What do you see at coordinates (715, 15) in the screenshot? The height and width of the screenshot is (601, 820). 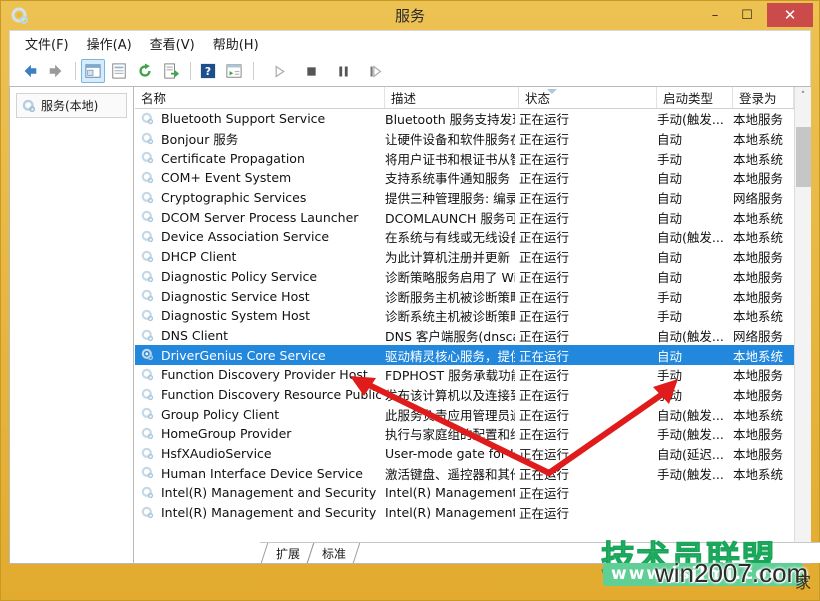 I see `minimize-button: –` at bounding box center [715, 15].